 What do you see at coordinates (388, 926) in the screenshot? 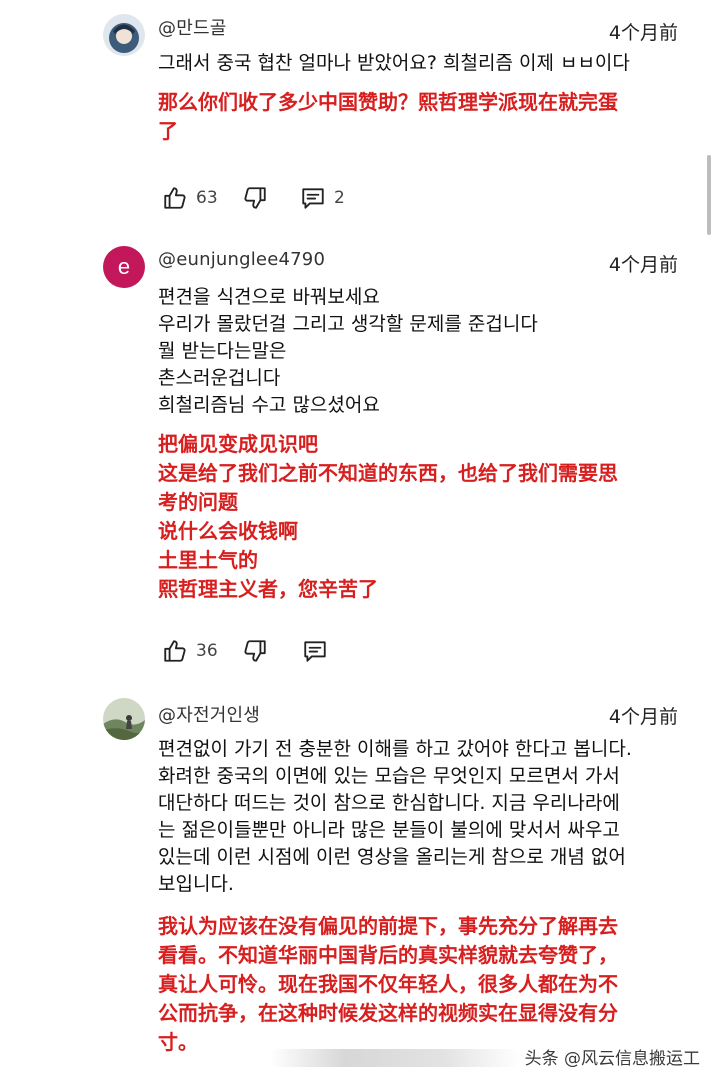
I see `translation-line: 我认为应该在没有偏见的前提下，事先充分了解再去` at bounding box center [388, 926].